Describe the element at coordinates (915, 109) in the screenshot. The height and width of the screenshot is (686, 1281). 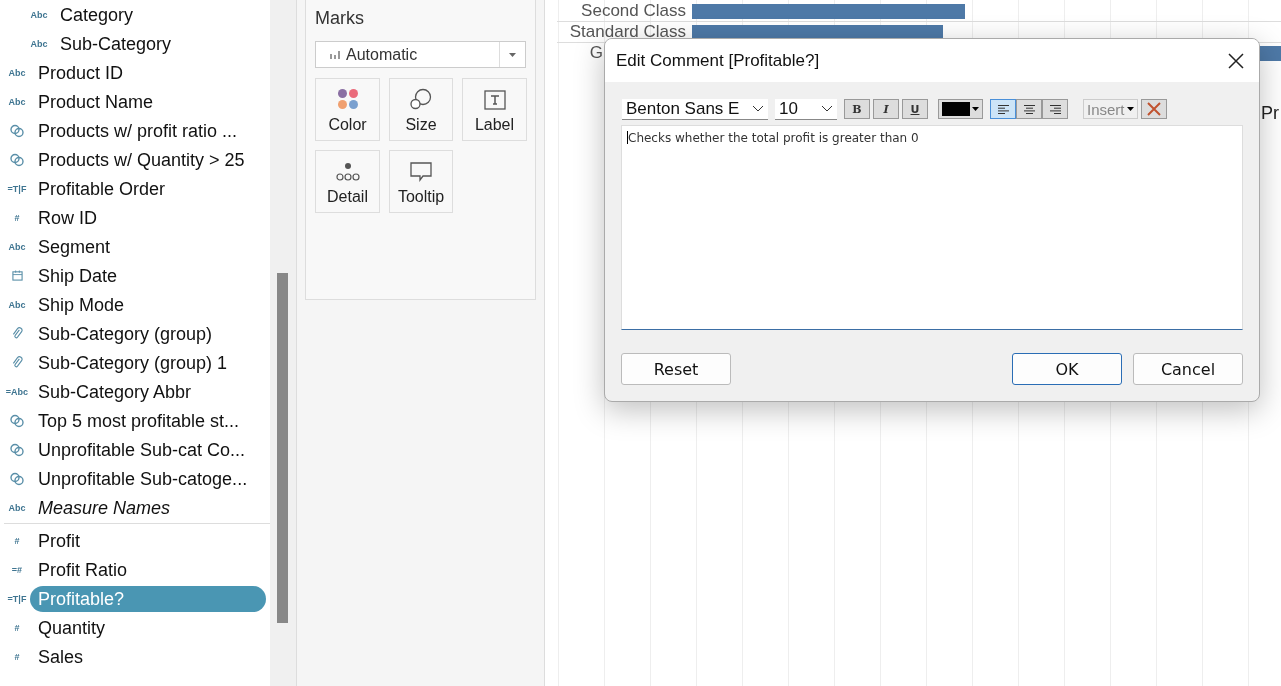
I see `text-style-button: U` at that location.